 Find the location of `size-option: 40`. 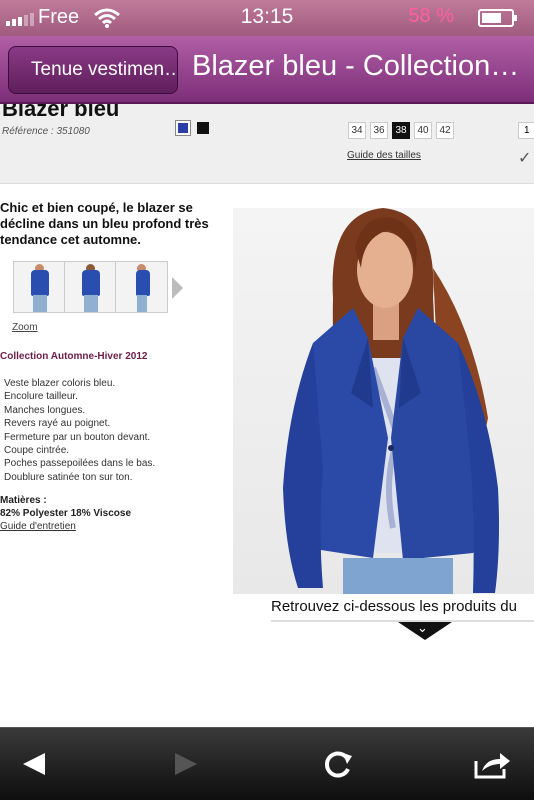

size-option: 40 is located at coordinates (423, 130).